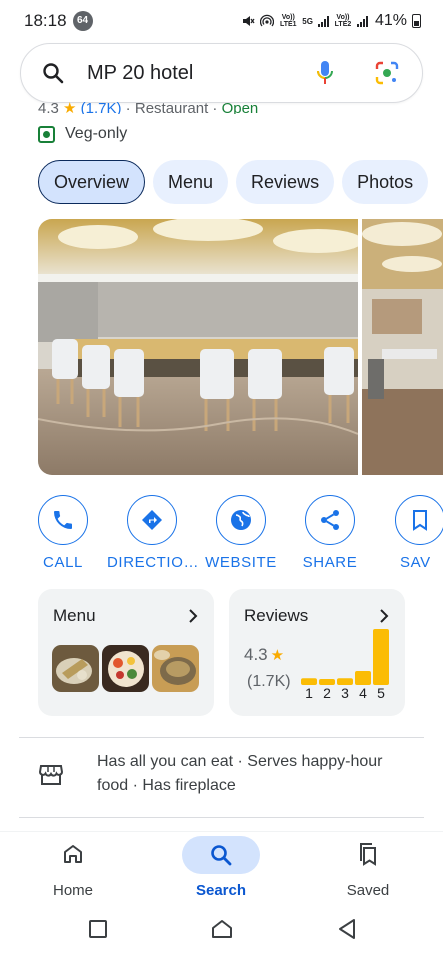 The width and height of the screenshot is (443, 960). Describe the element at coordinates (420, 520) in the screenshot. I see `bookmark-icon` at that location.